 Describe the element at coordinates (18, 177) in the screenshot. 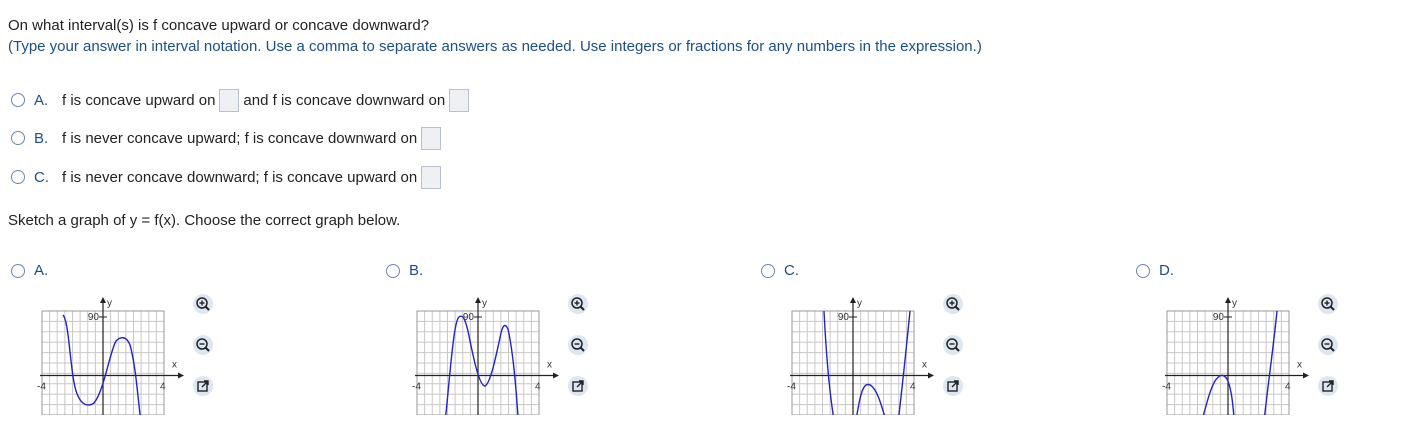

I see `radio-option-c` at that location.